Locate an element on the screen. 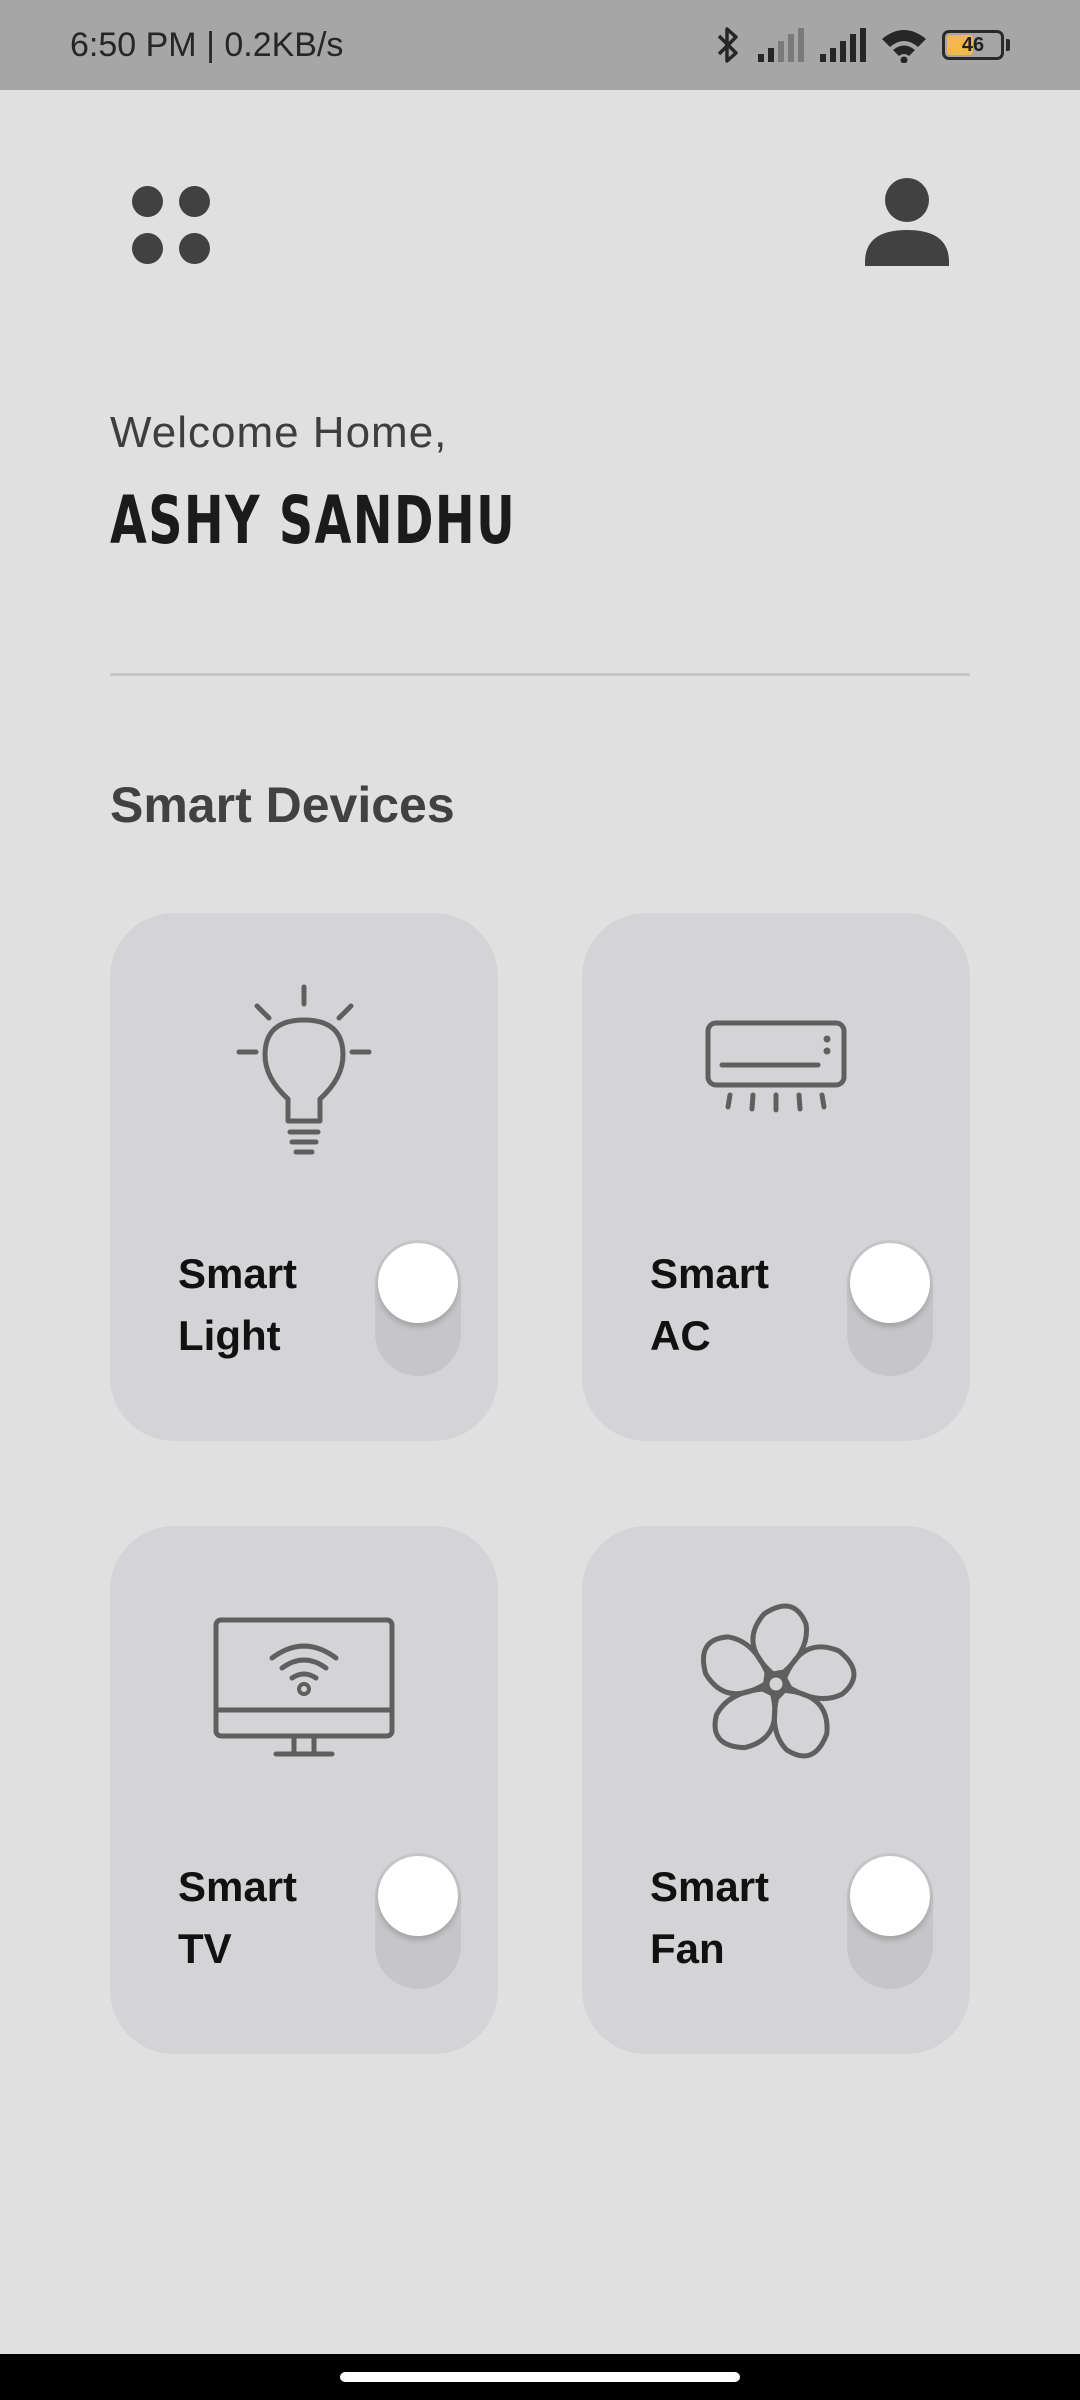 This screenshot has width=1080, height=2400. system-nav-bar is located at coordinates (540, 2377).